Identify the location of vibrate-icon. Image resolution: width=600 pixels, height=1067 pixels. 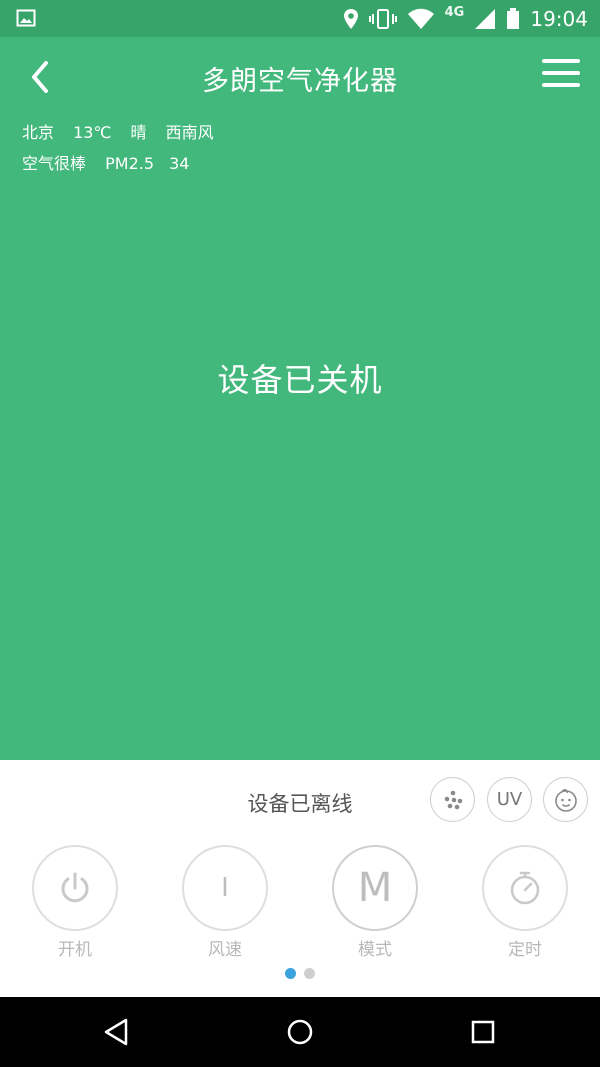
(382, 18).